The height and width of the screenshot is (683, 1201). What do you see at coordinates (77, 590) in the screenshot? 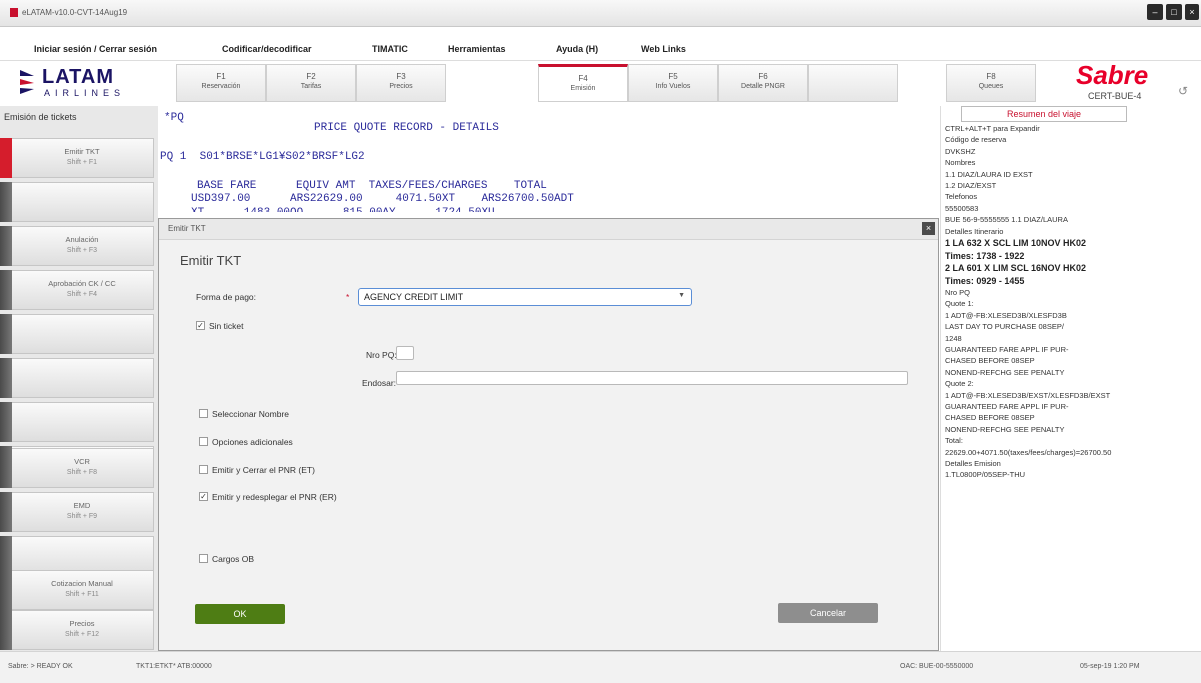
I see `sidebar-item-cotizacion-manual: Cotizacion Manual Shift + F11` at bounding box center [77, 590].